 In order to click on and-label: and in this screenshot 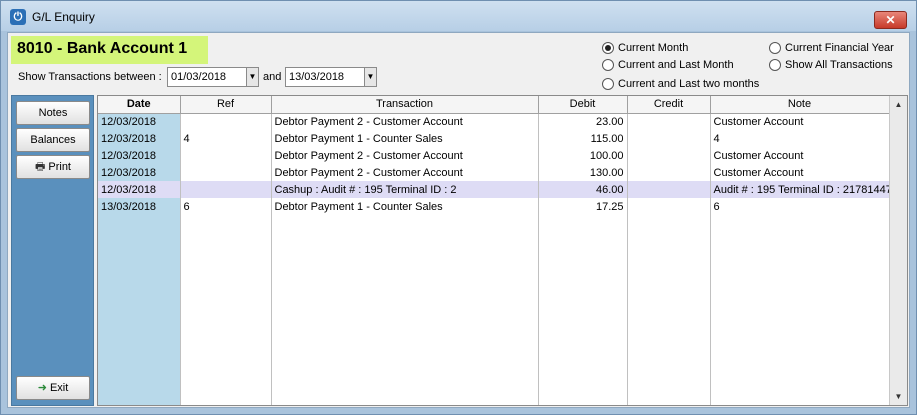, I will do `click(272, 77)`.